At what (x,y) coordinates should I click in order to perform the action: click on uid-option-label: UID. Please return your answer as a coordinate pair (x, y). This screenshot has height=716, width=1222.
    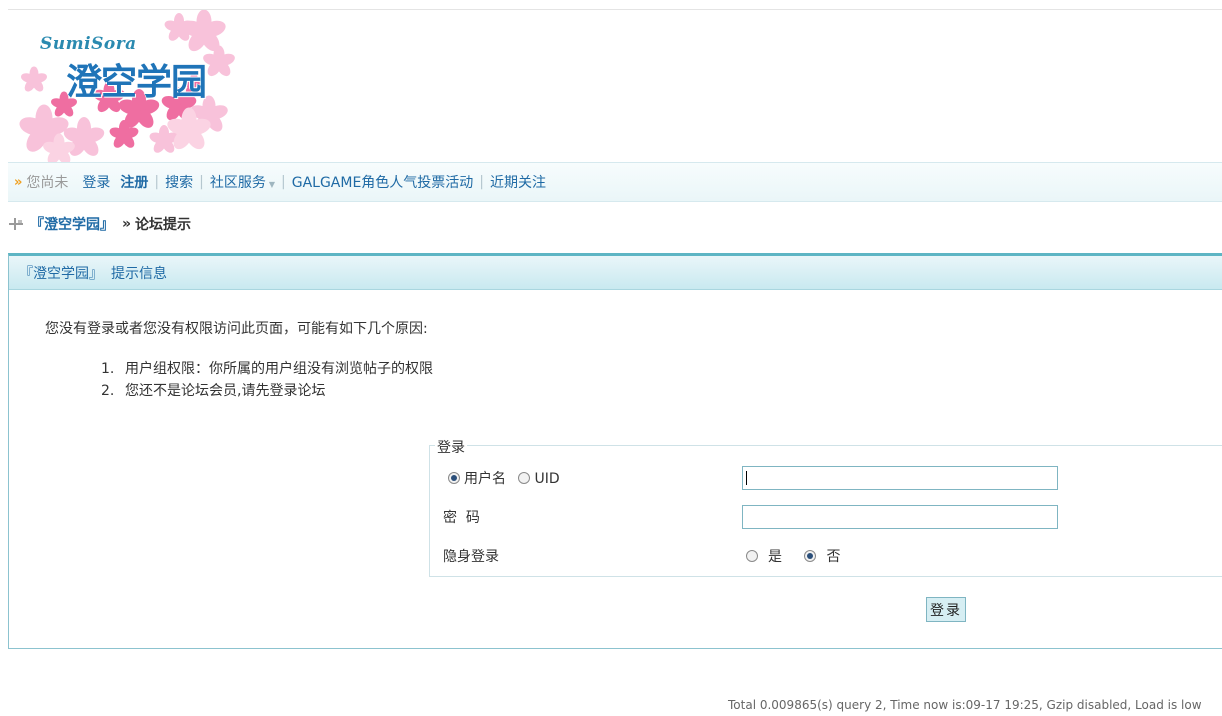
    Looking at the image, I should click on (547, 479).